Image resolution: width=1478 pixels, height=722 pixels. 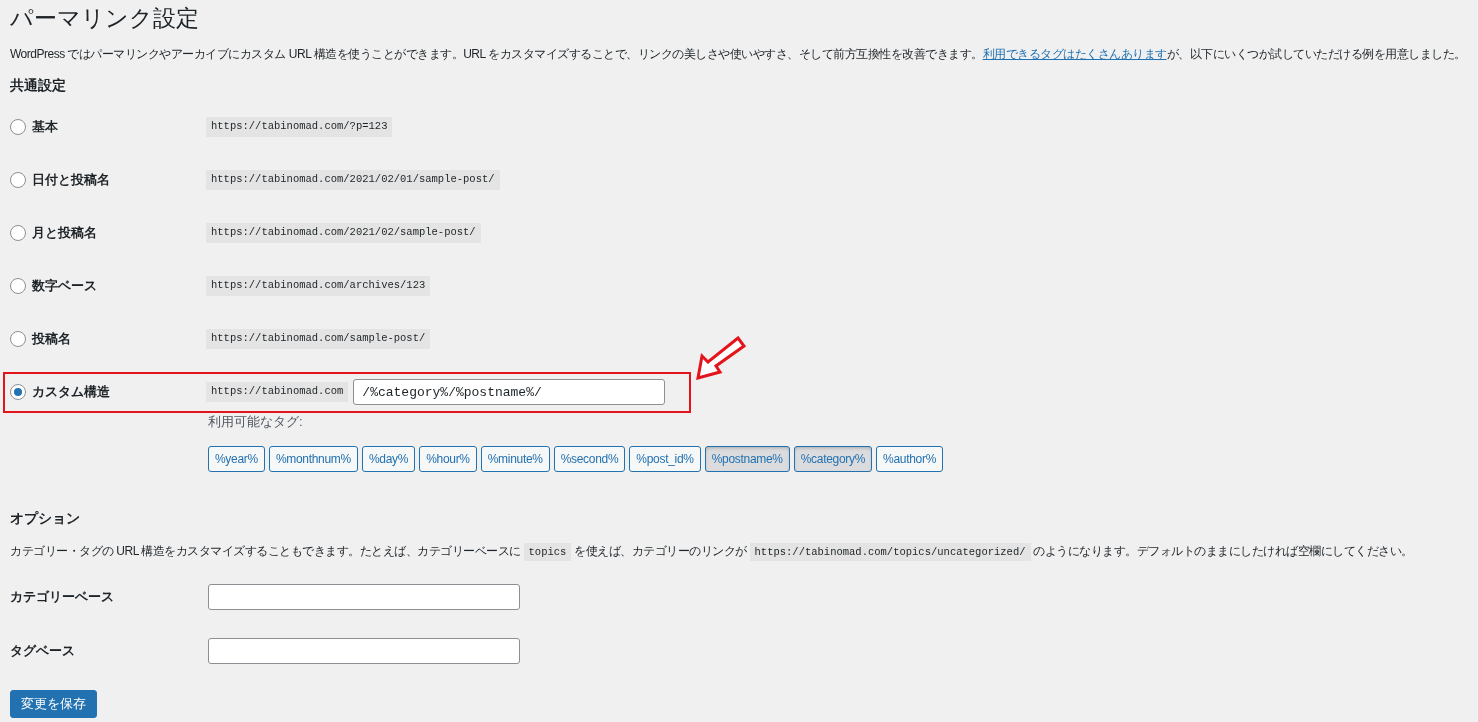 I want to click on tag-button: %post_id%, so click(x=665, y=459).